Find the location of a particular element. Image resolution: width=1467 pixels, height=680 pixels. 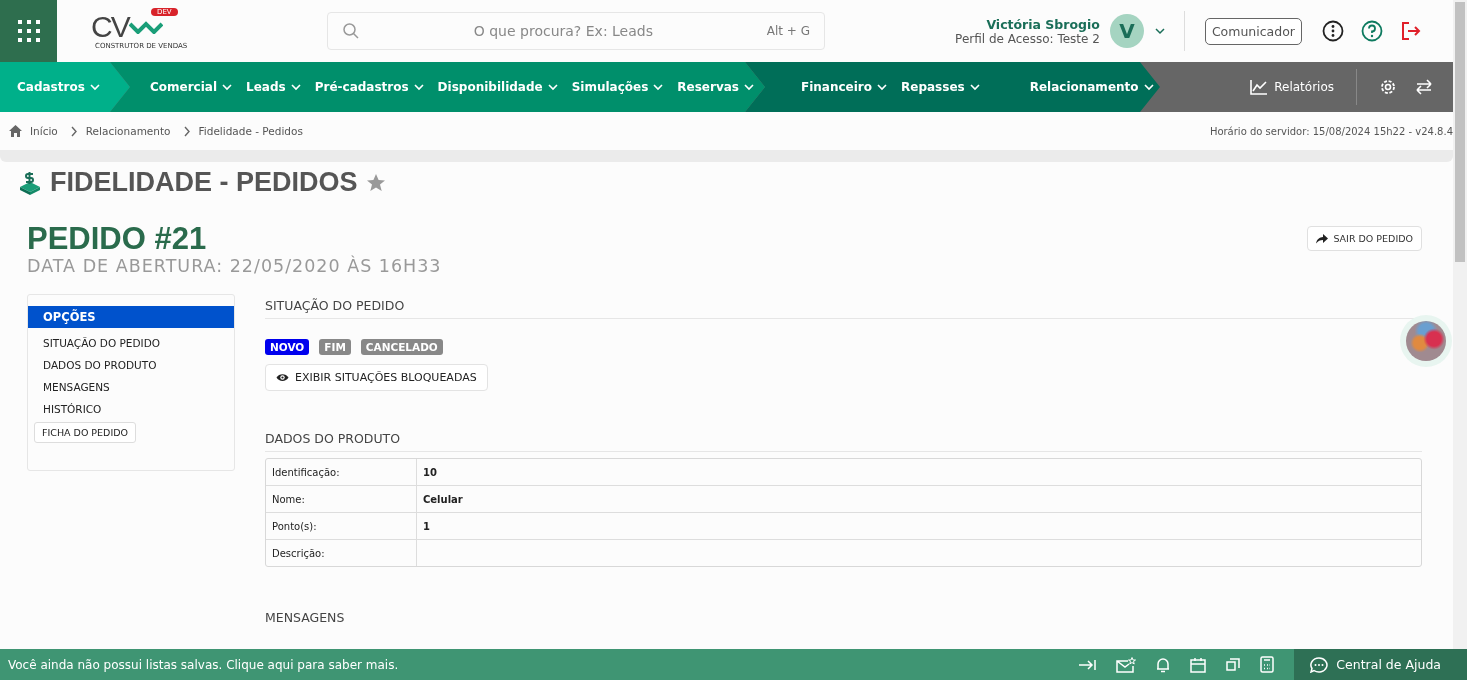

section-heading: MENSAGENS is located at coordinates (305, 618).